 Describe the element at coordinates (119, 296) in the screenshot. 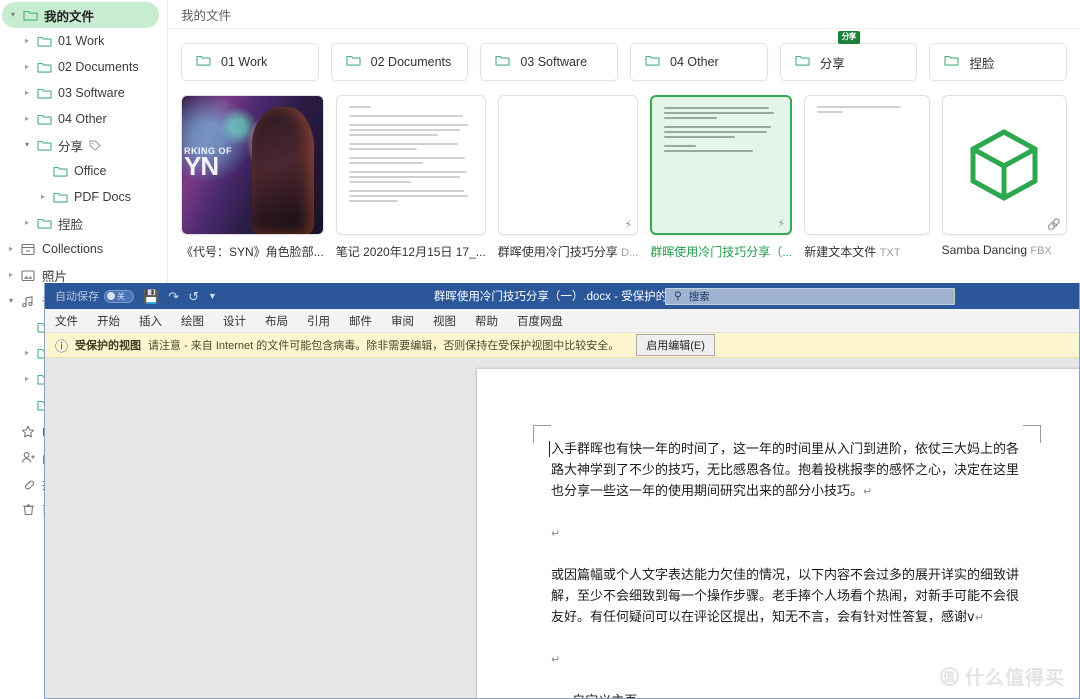

I see `autosave-toggle: 关` at that location.